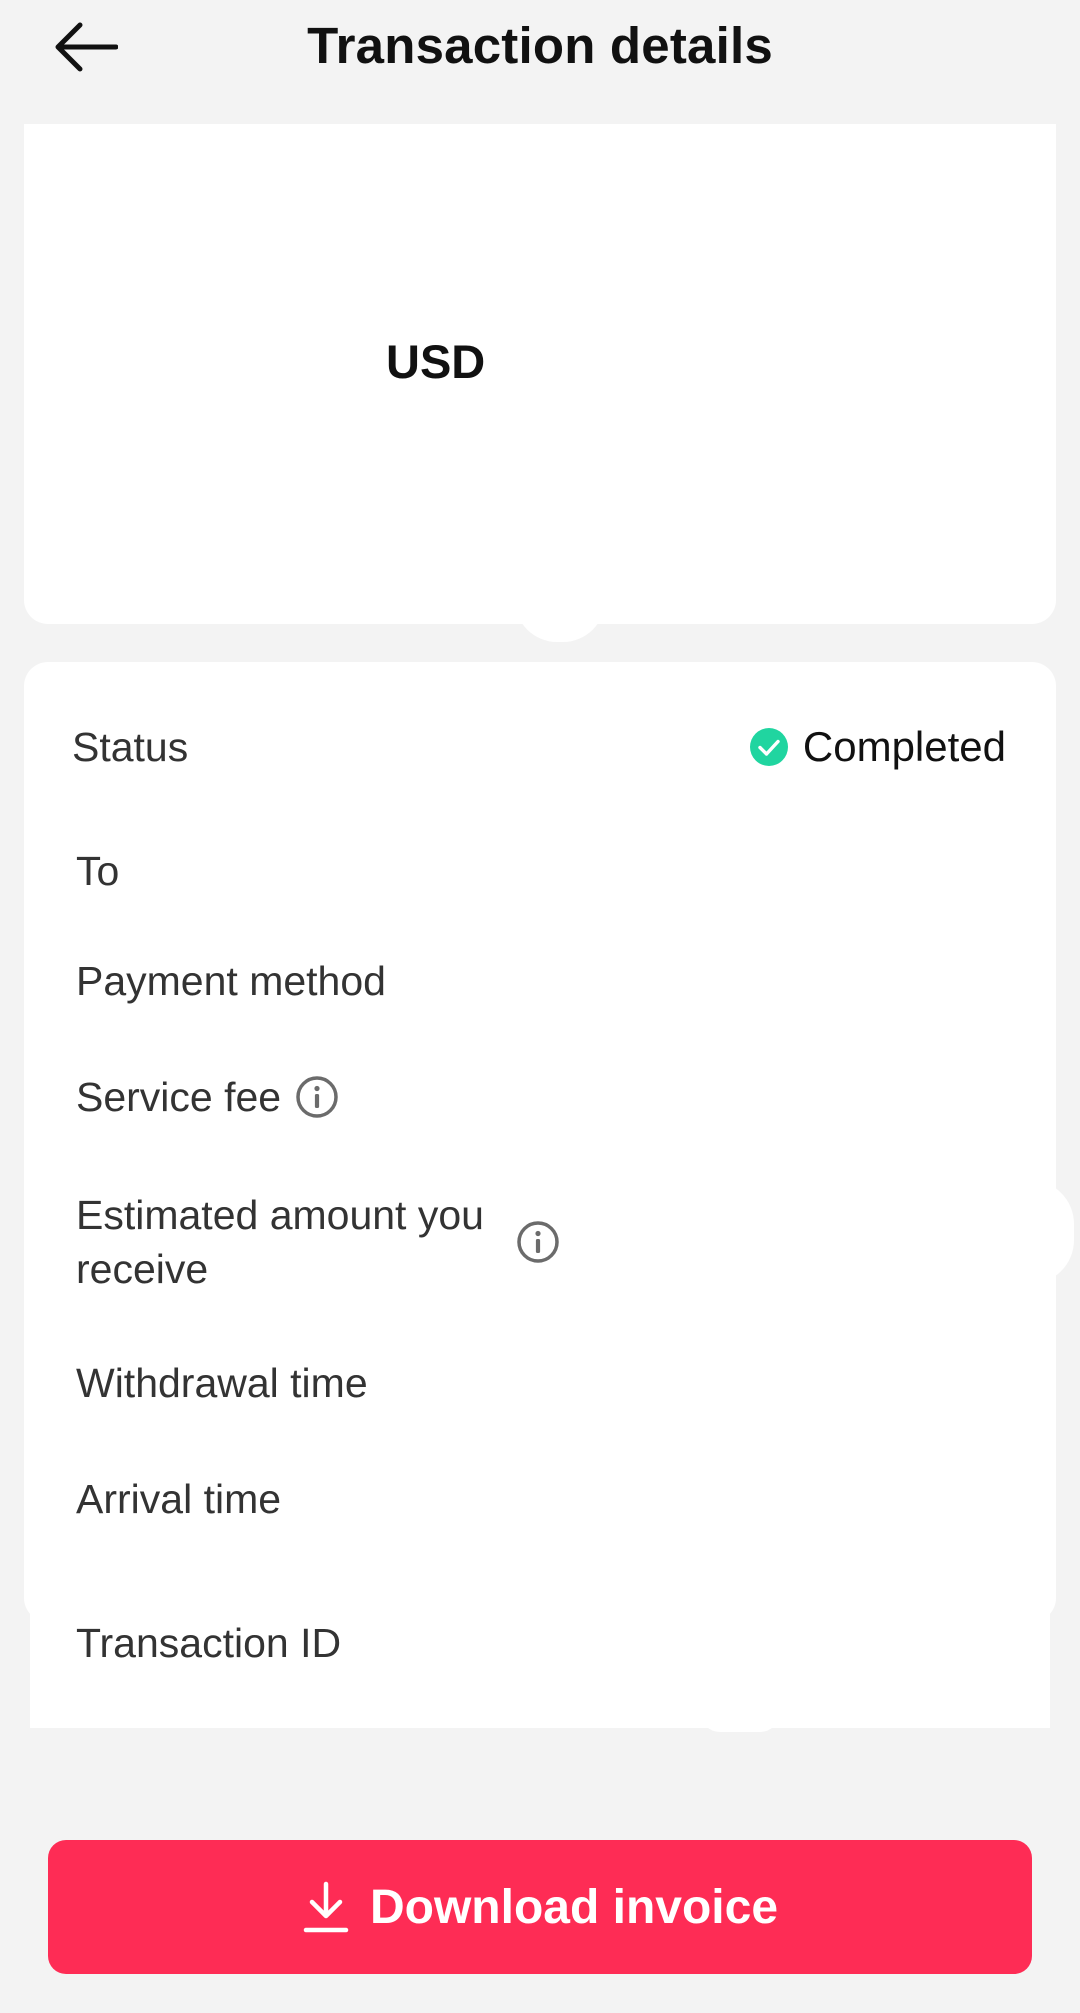 This screenshot has height=2013, width=1080. What do you see at coordinates (904, 746) in the screenshot?
I see `status-text: Completed` at bounding box center [904, 746].